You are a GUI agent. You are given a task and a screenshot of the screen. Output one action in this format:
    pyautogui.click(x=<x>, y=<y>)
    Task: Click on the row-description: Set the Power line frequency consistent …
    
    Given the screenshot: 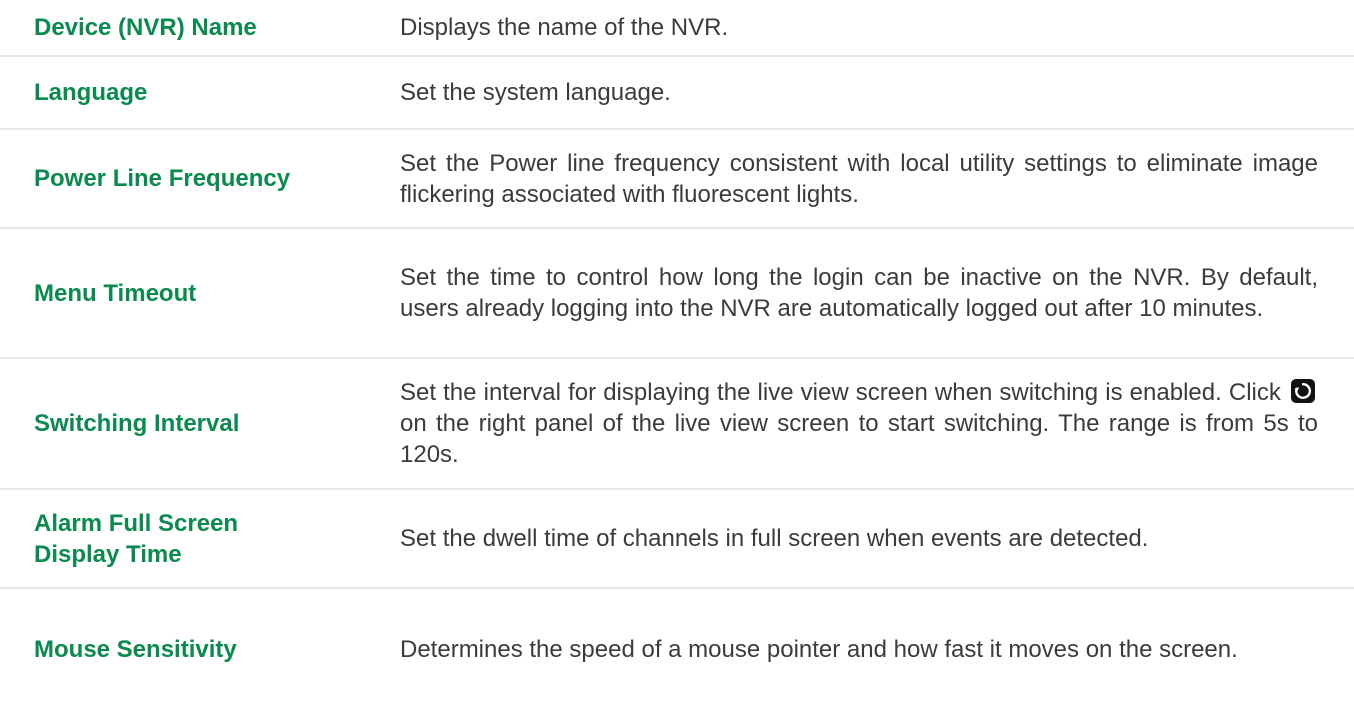 What is the action you would take?
    pyautogui.click(x=859, y=178)
    